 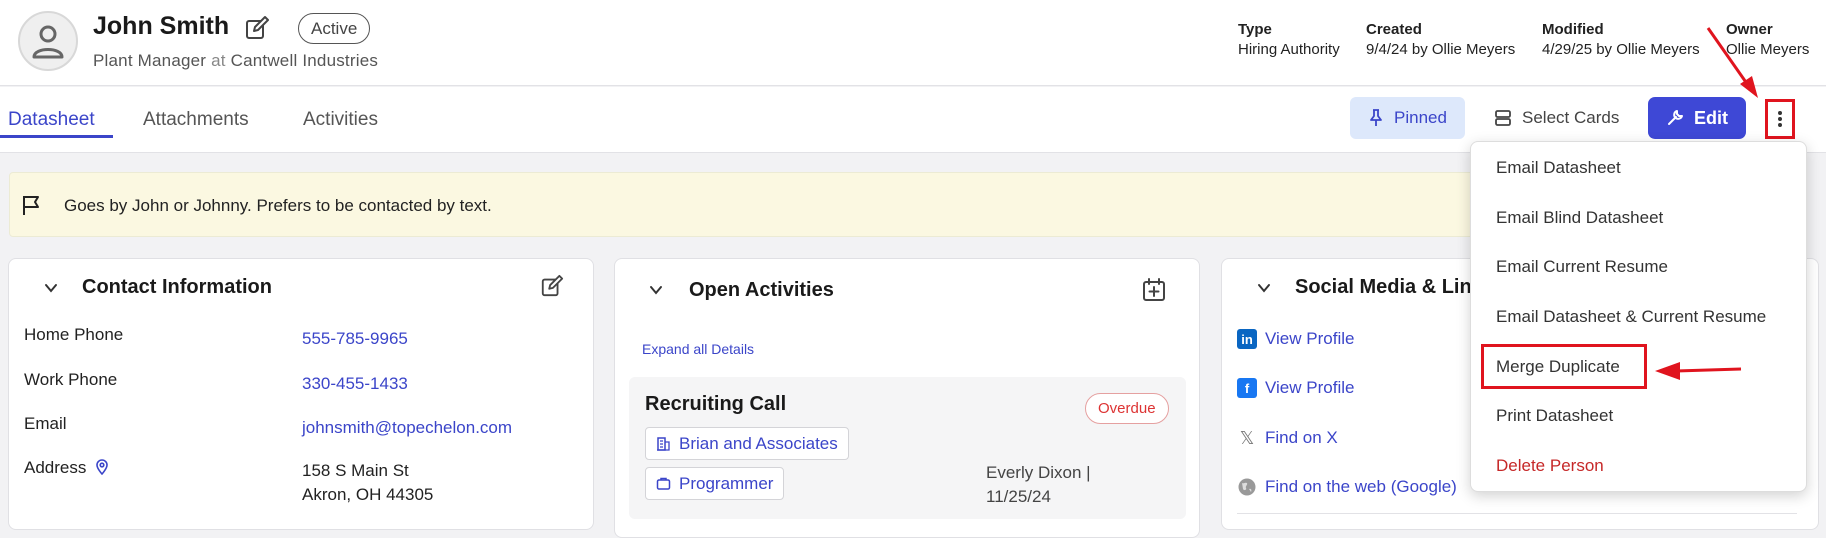 What do you see at coordinates (1517, 513) in the screenshot?
I see `divider` at bounding box center [1517, 513].